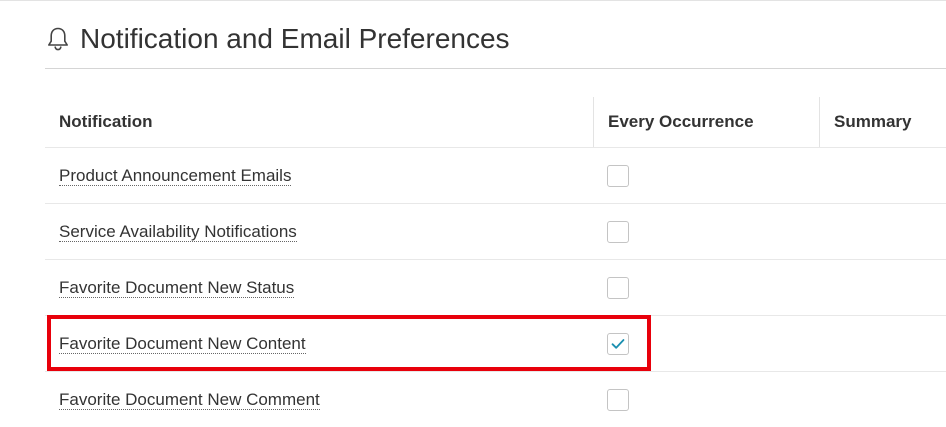 Image resolution: width=946 pixels, height=427 pixels. I want to click on notification-cell: Product Announcement Emails, so click(319, 175).